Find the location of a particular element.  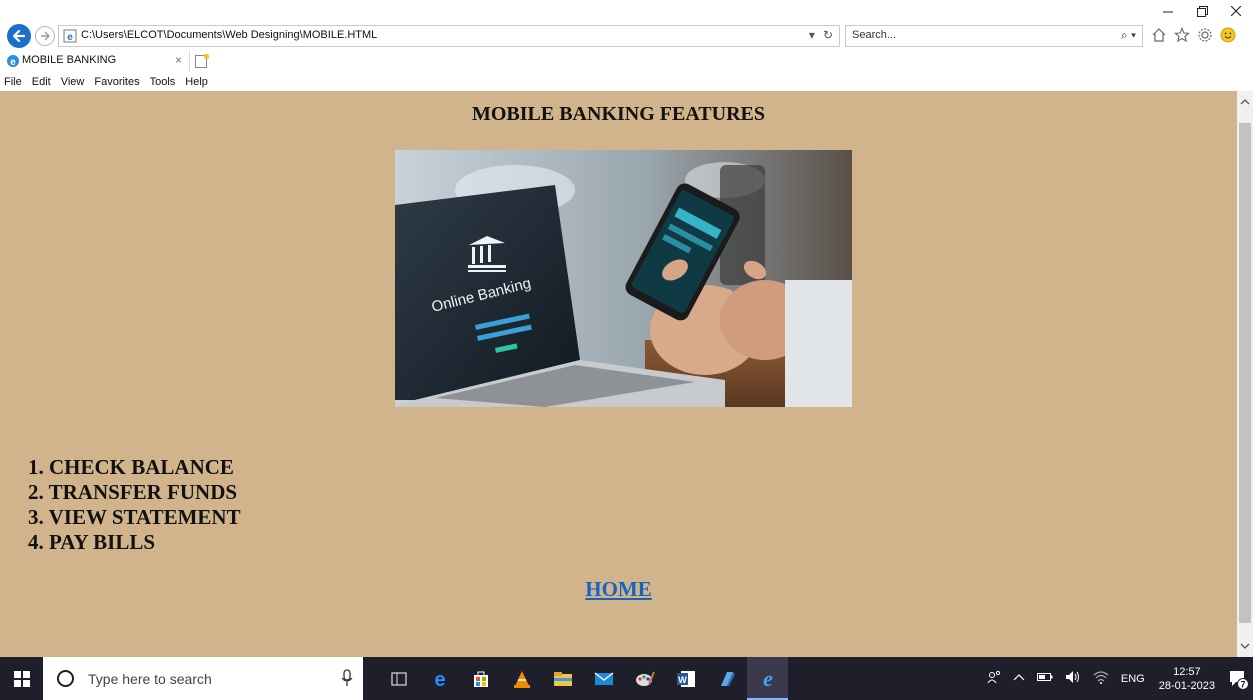

close-window-button is located at coordinates (1236, 11).